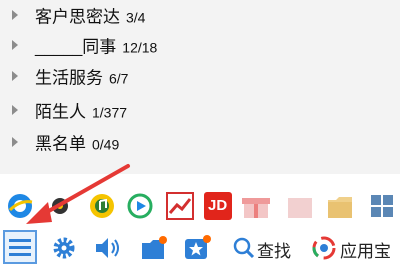 Image resolution: width=400 pixels, height=268 pixels. Describe the element at coordinates (78, 194) in the screenshot. I see `annotation-arrow` at that location.